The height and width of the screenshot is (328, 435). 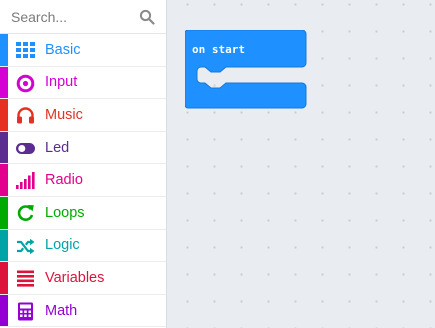 What do you see at coordinates (63, 49) in the screenshot?
I see `category-label: Basic` at bounding box center [63, 49].